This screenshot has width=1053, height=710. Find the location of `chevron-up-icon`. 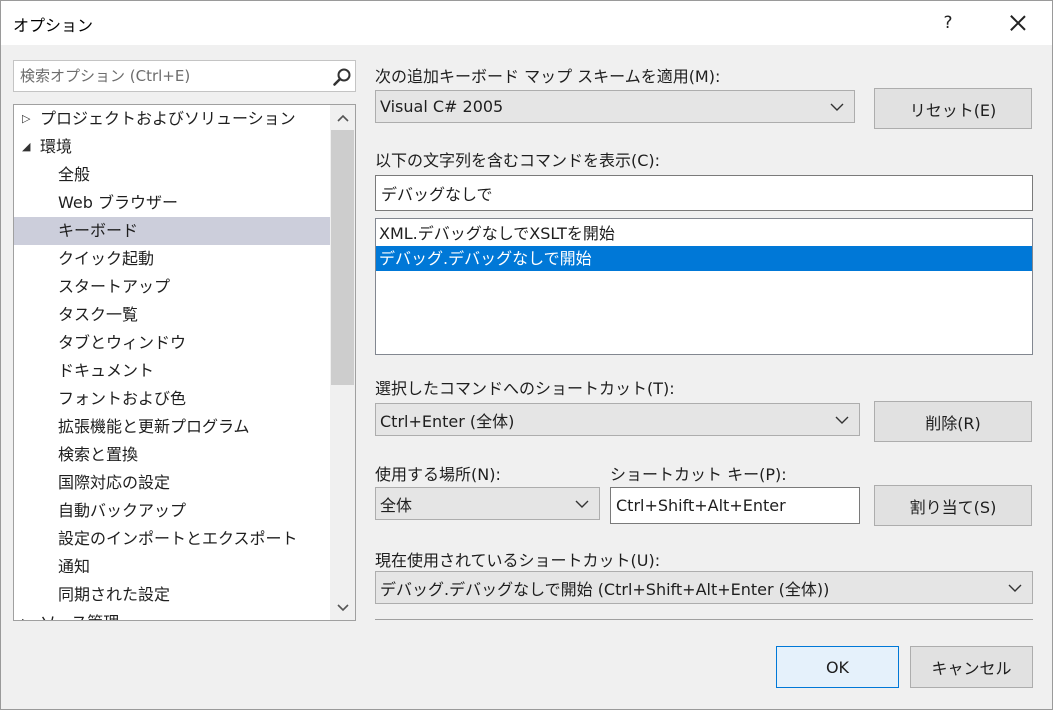

chevron-up-icon is located at coordinates (342, 118).